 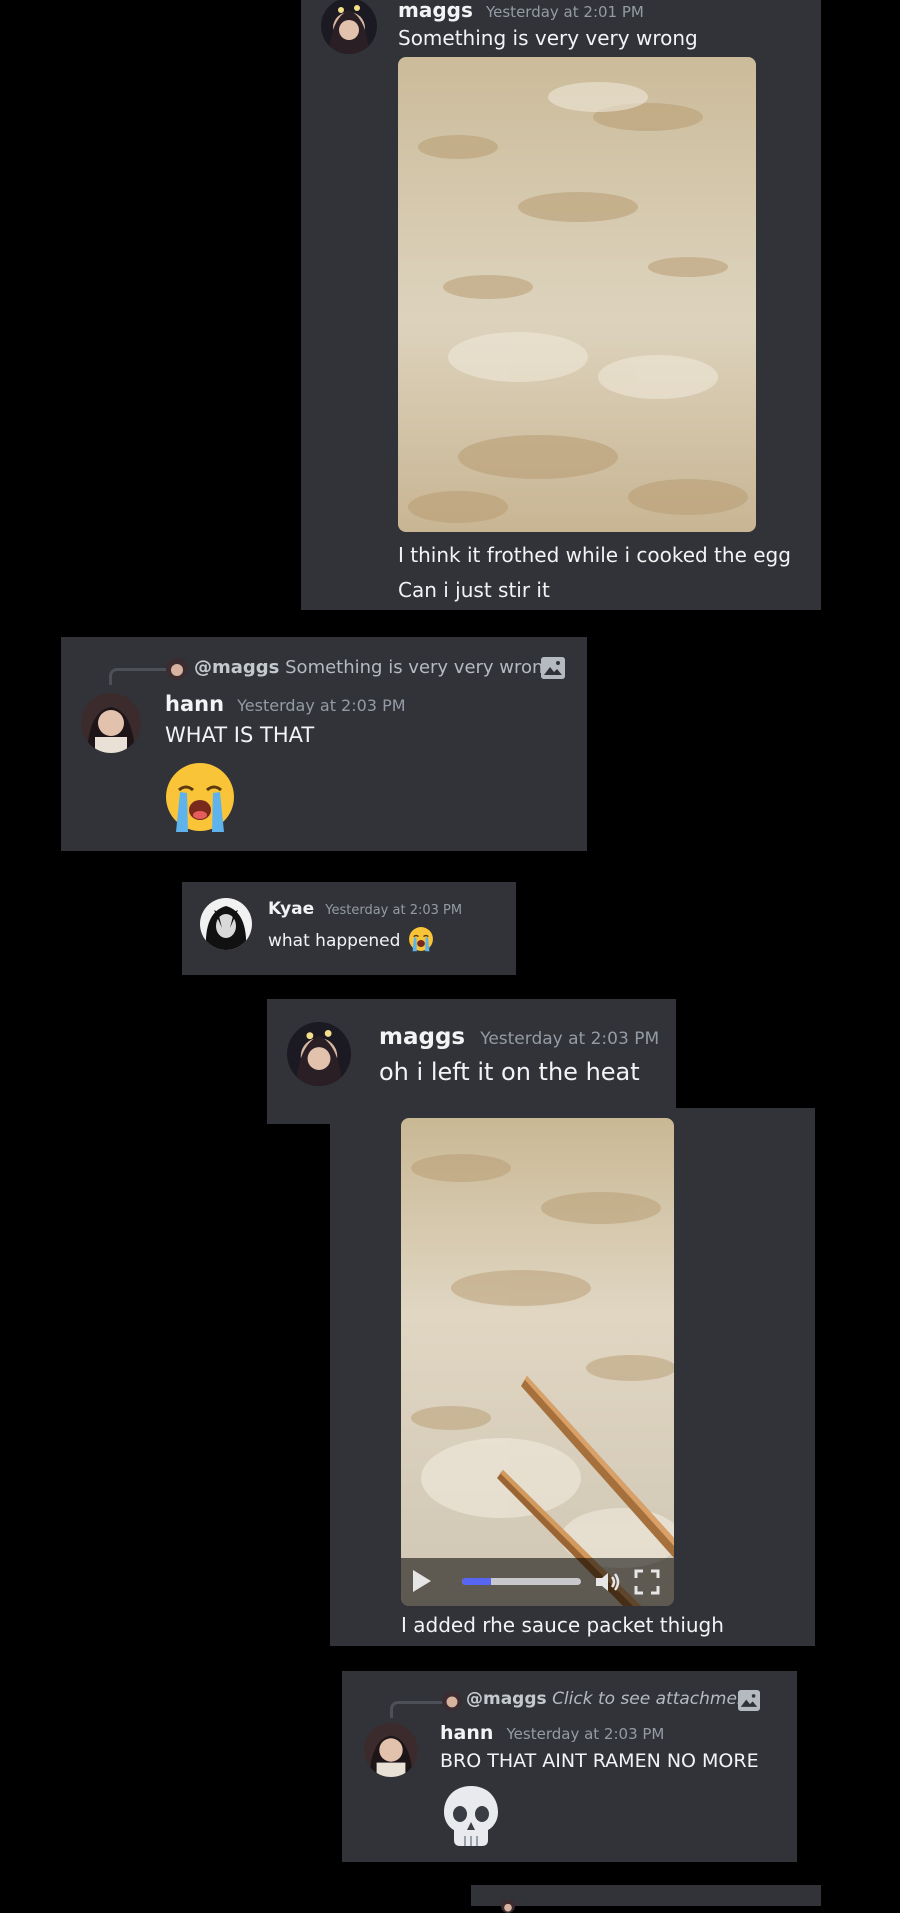 What do you see at coordinates (509, 1072) in the screenshot?
I see `message-text: oh i left it on the heat` at bounding box center [509, 1072].